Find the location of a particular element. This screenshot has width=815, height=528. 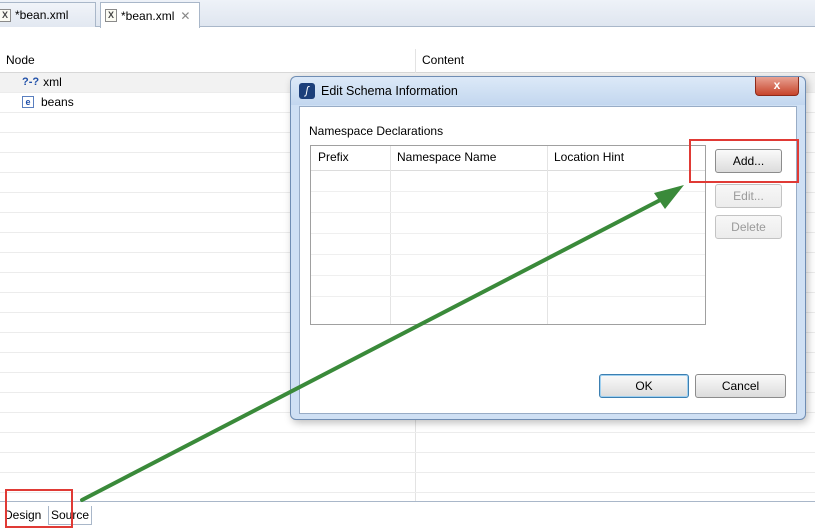

schema-icon: ʃ is located at coordinates (307, 91).